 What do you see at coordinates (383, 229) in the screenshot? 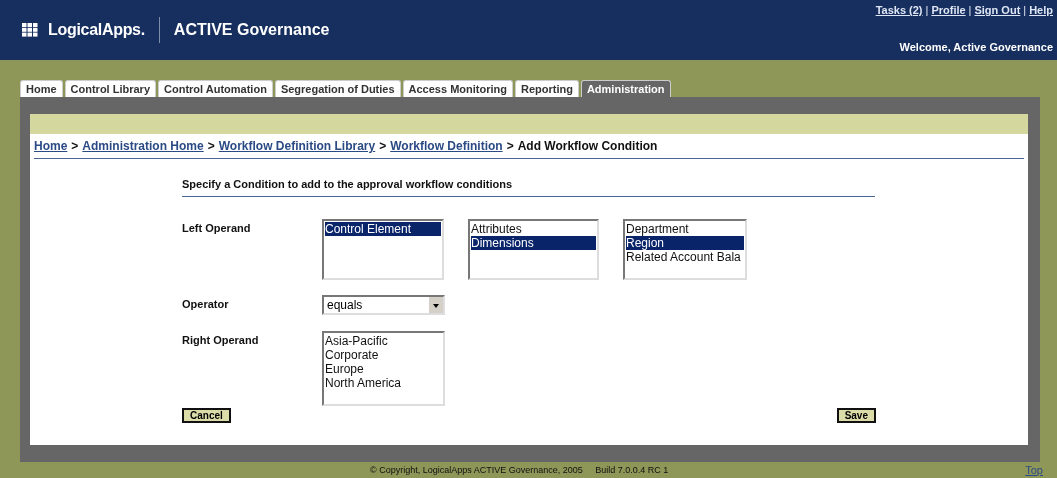
I see `list-option: Control Element` at bounding box center [383, 229].